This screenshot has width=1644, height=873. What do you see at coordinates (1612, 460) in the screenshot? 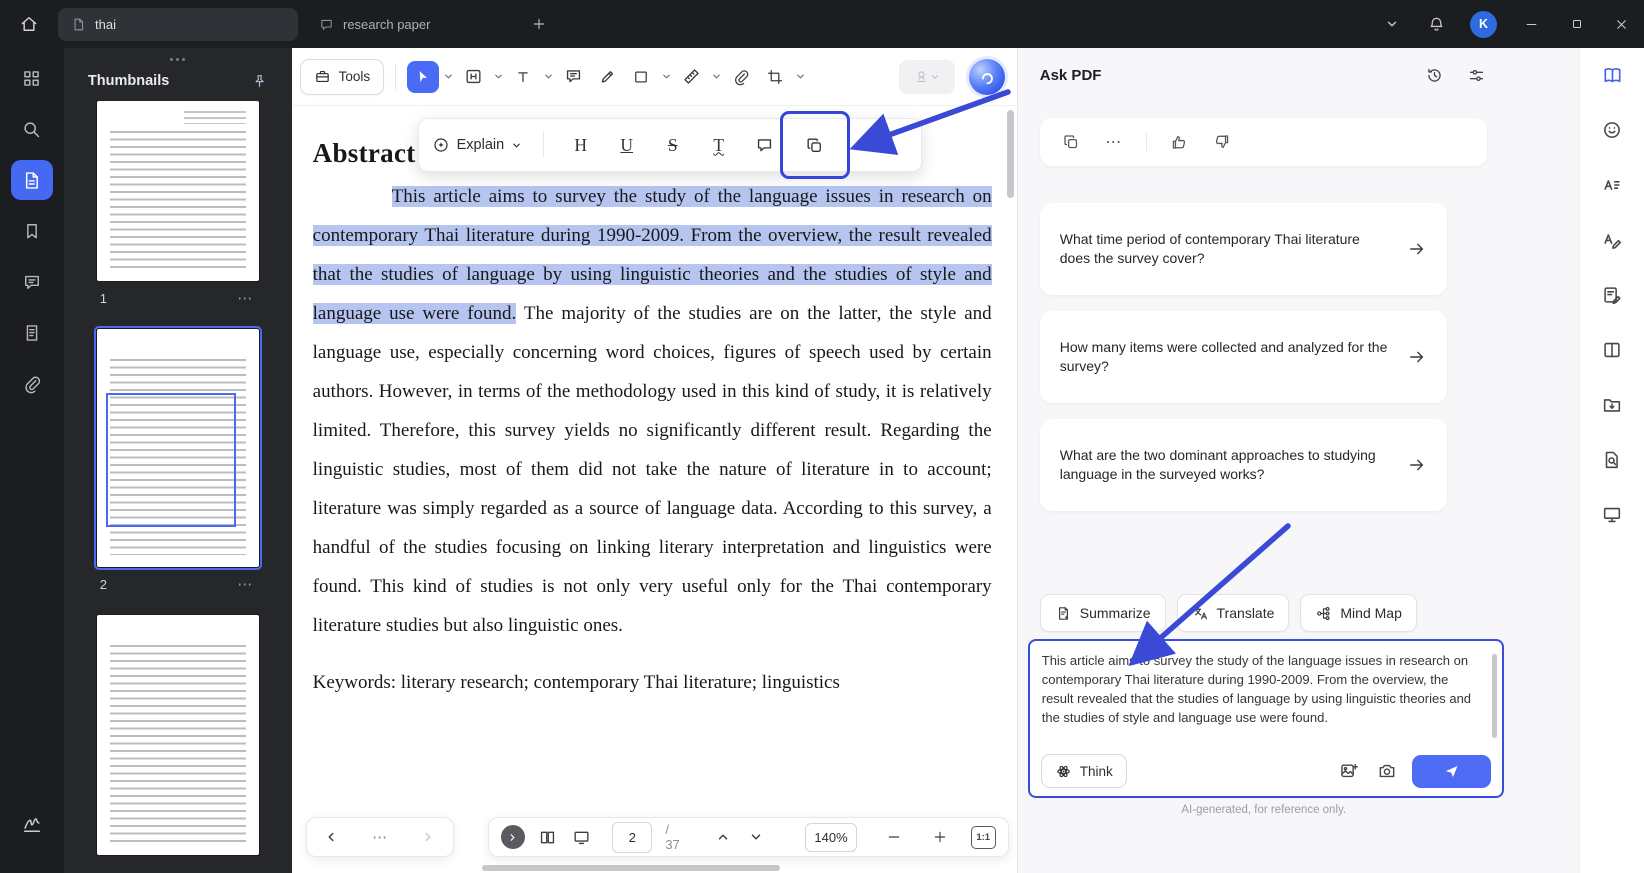
I see `ocr-button` at bounding box center [1612, 460].